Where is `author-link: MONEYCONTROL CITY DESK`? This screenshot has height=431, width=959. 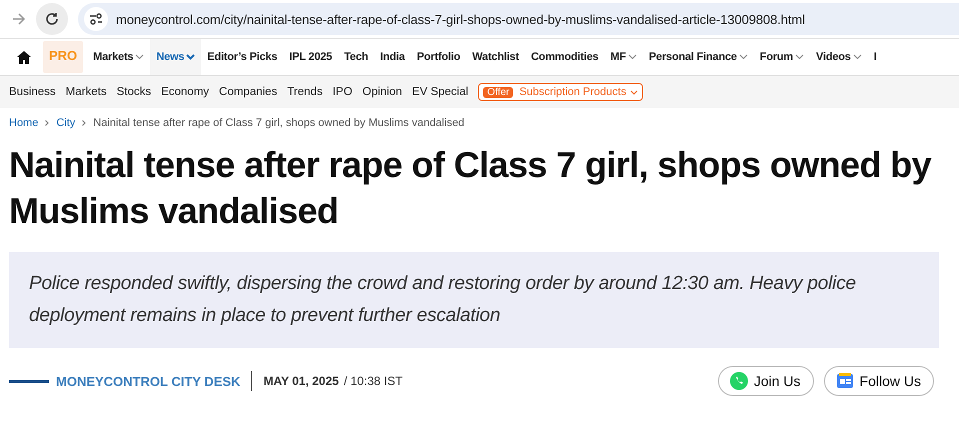 author-link: MONEYCONTROL CITY DESK is located at coordinates (148, 381).